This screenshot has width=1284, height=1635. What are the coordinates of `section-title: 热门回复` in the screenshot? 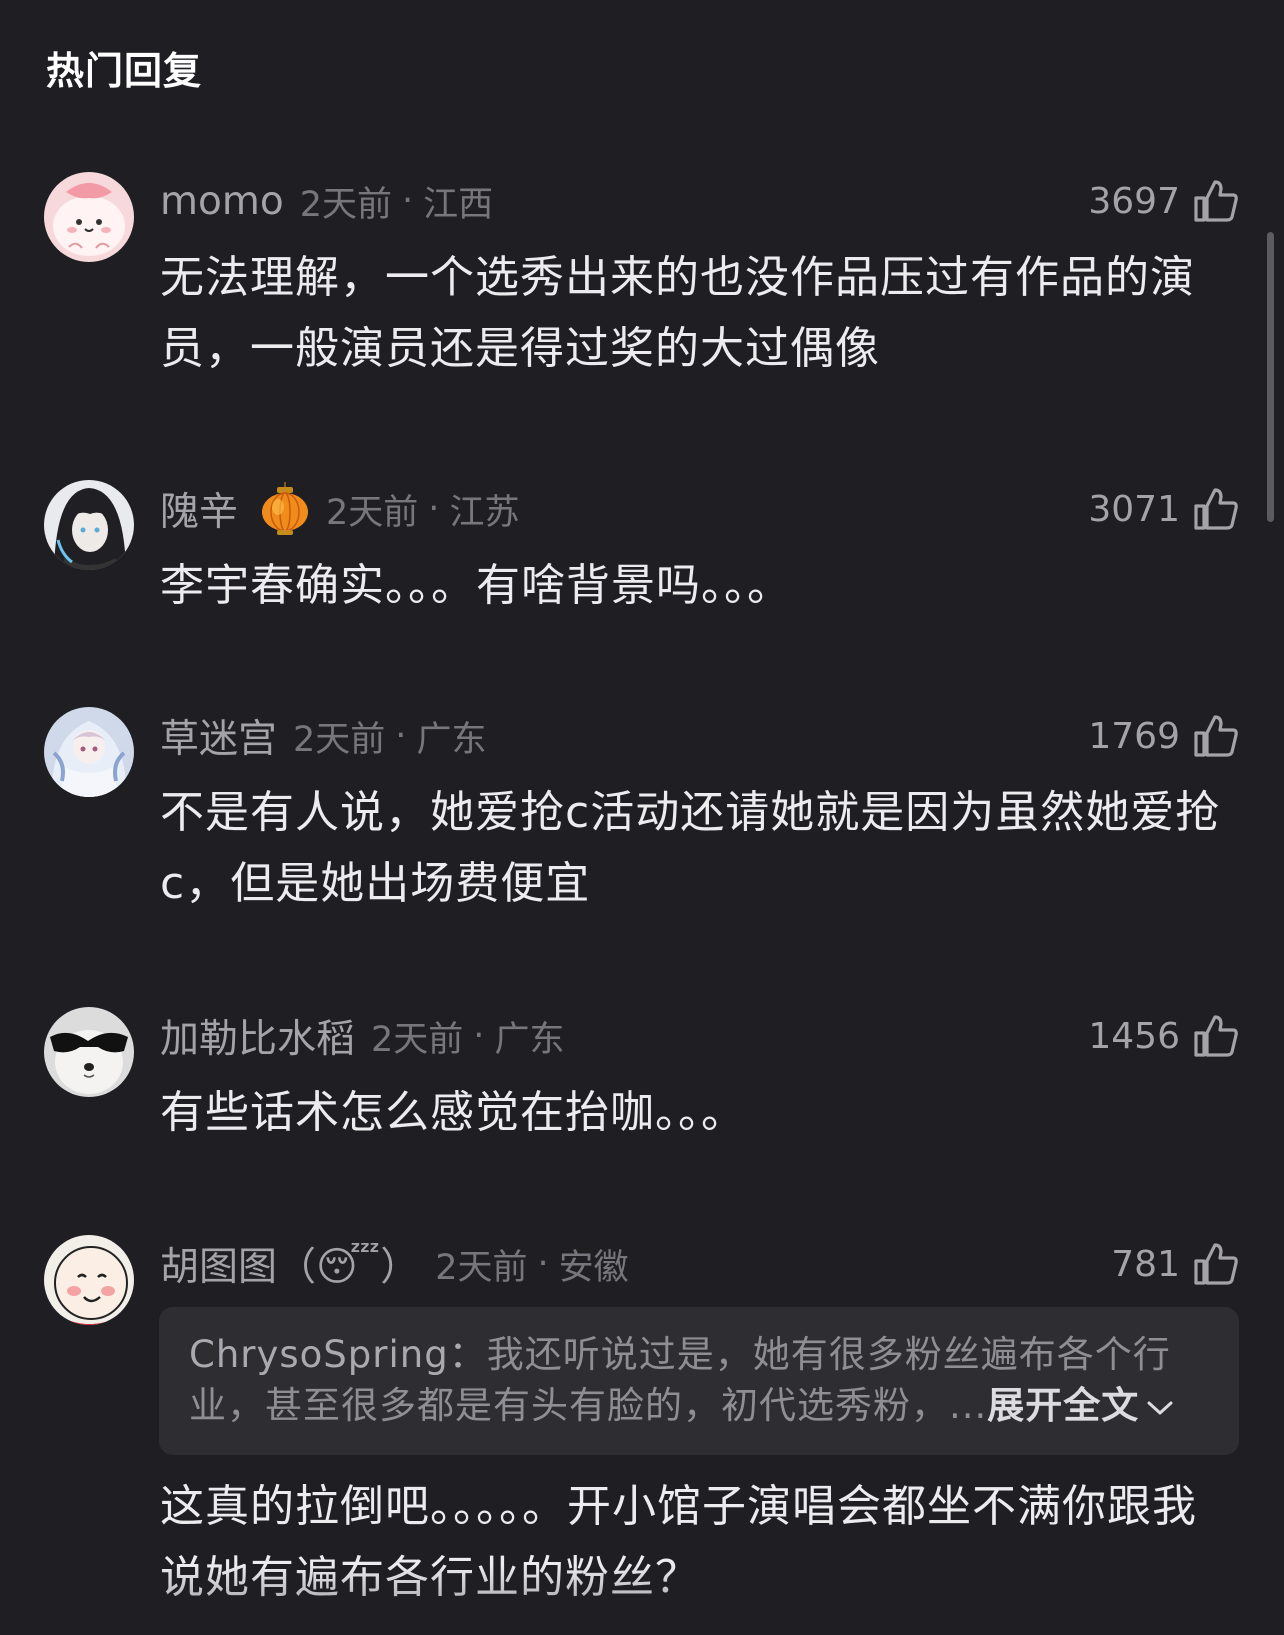 It's located at (124, 71).